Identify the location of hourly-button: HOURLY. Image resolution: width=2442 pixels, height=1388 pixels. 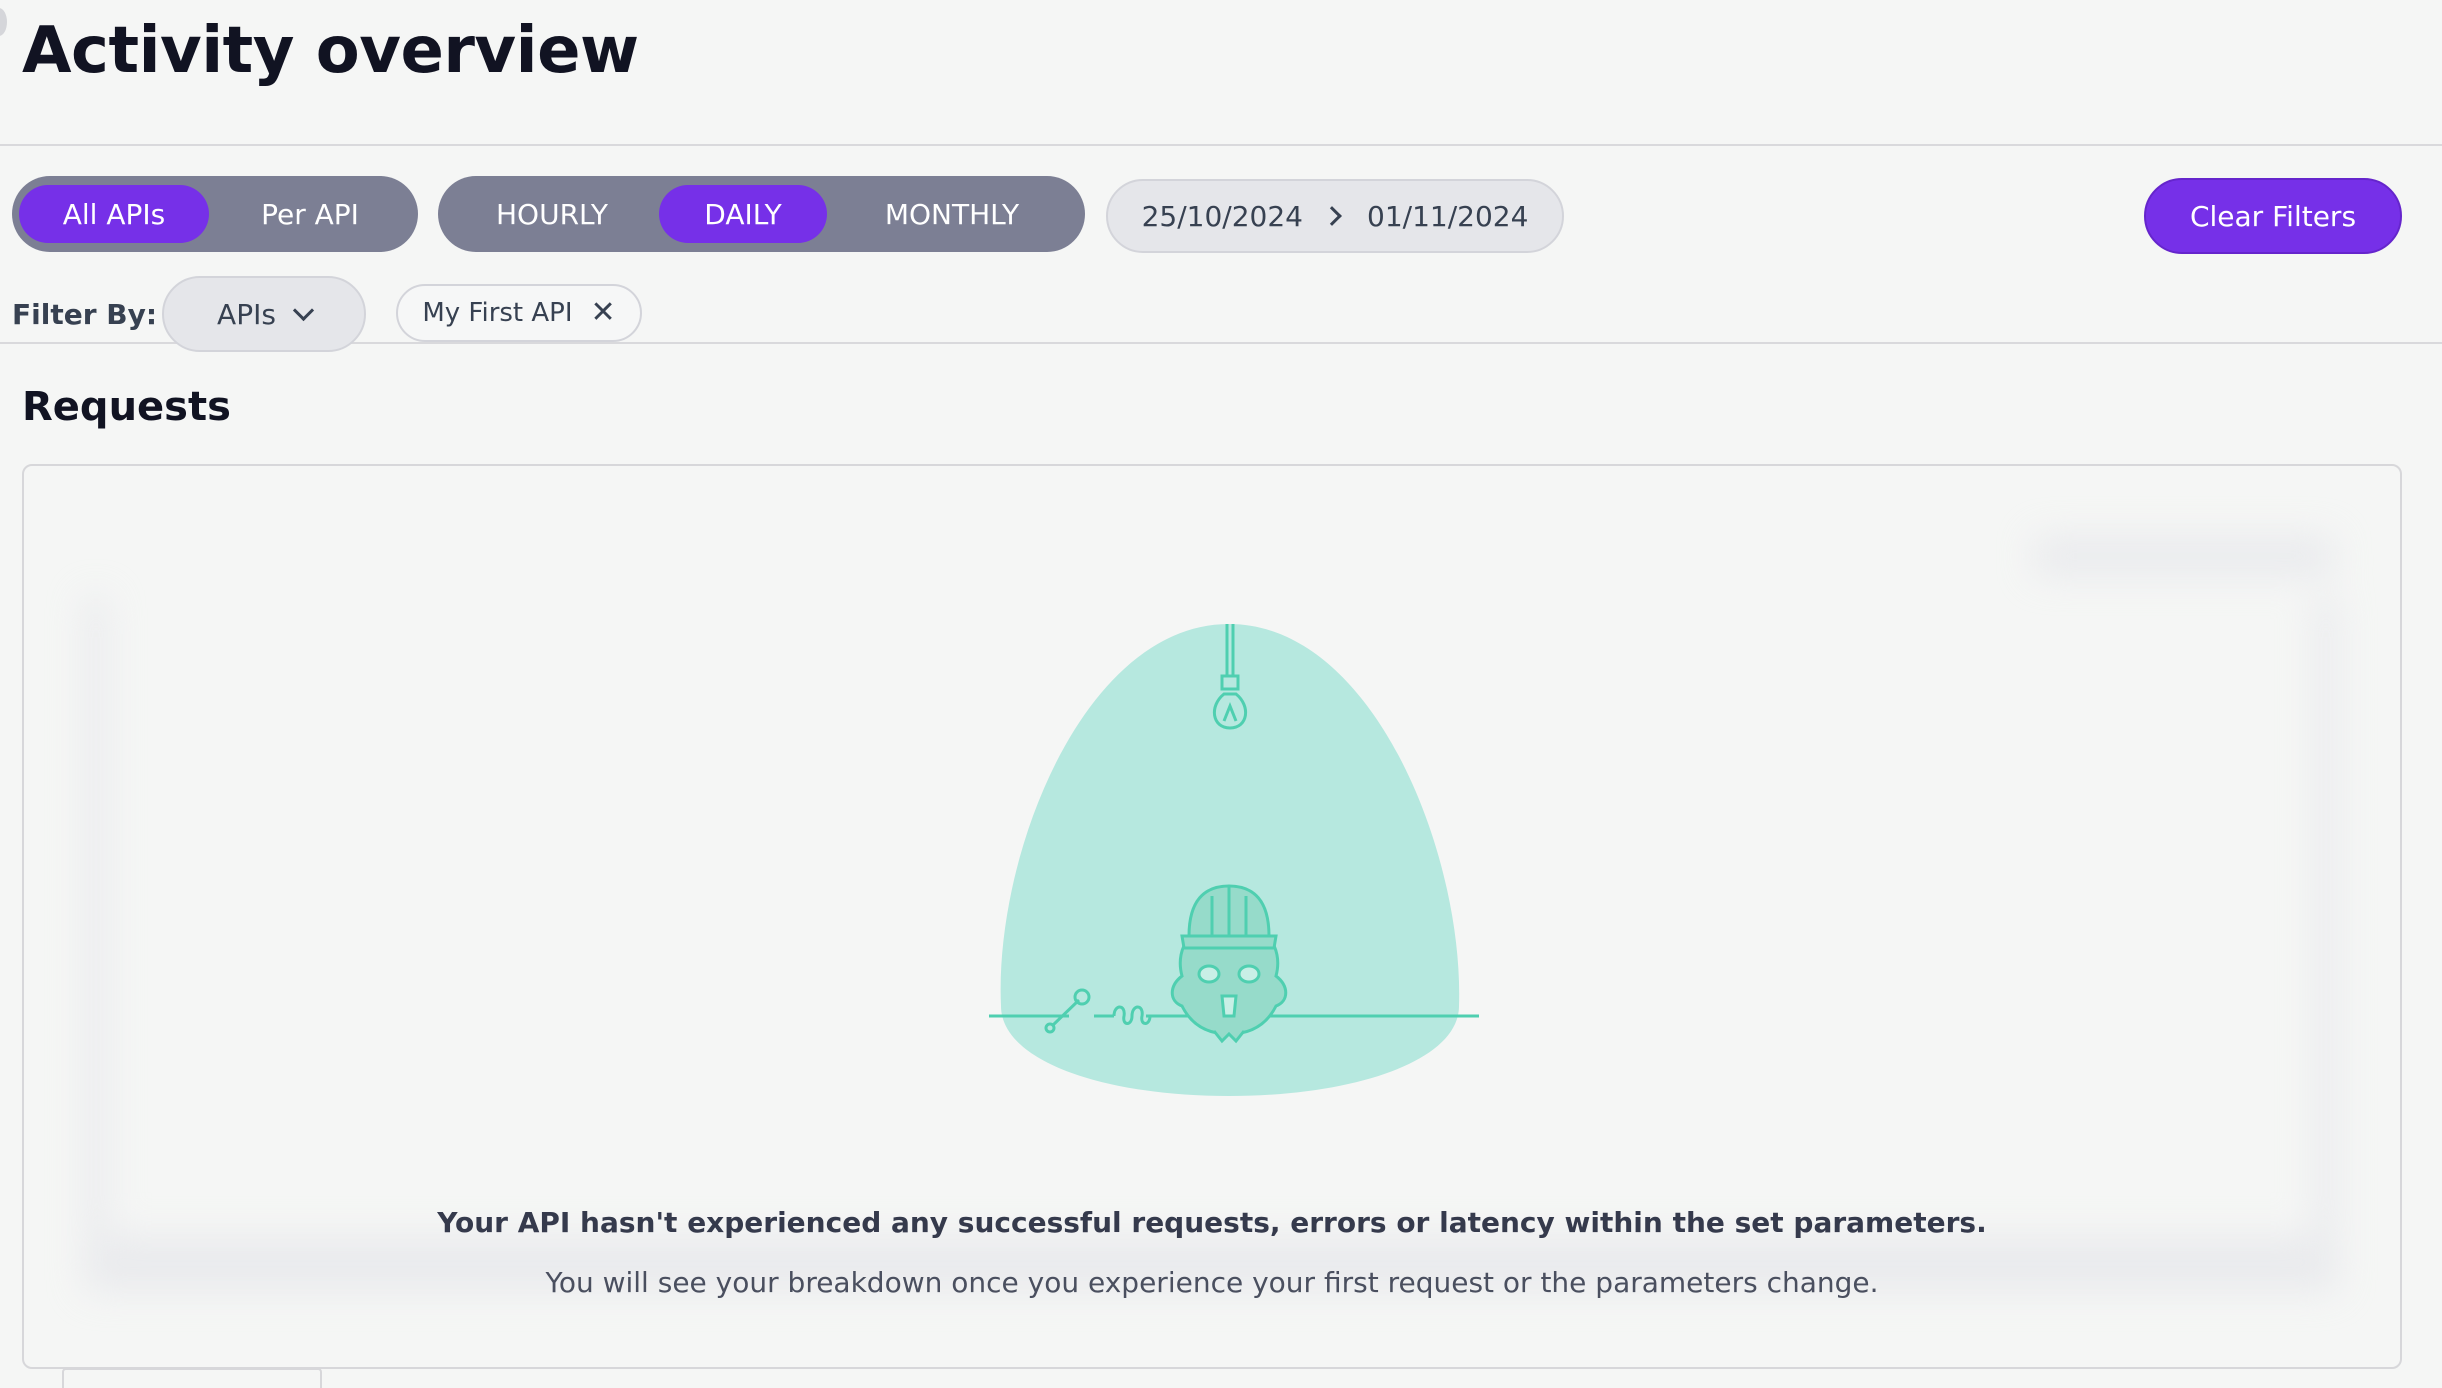
(552, 214).